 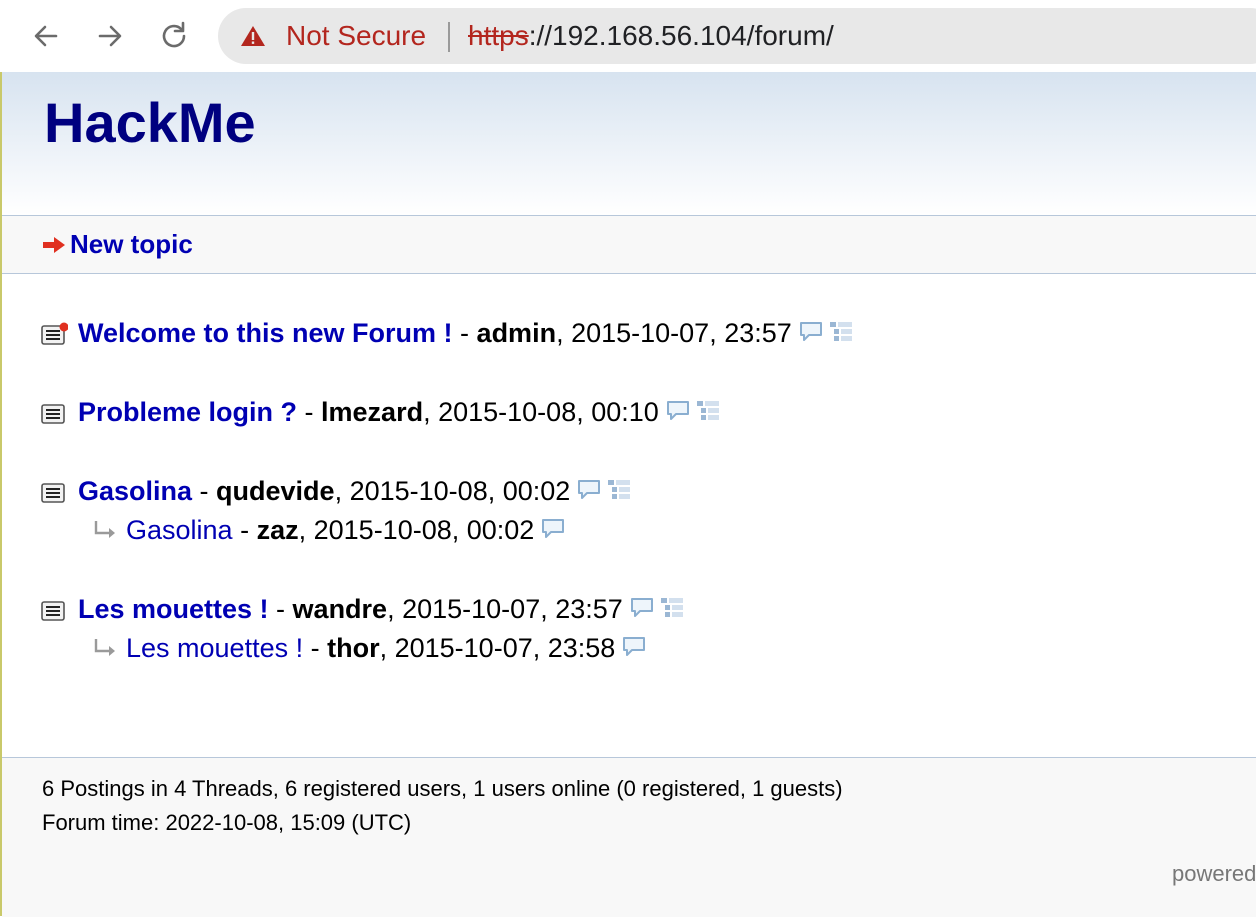 What do you see at coordinates (424, 530) in the screenshot?
I see `reply-date: 2015-10-08, 00:02` at bounding box center [424, 530].